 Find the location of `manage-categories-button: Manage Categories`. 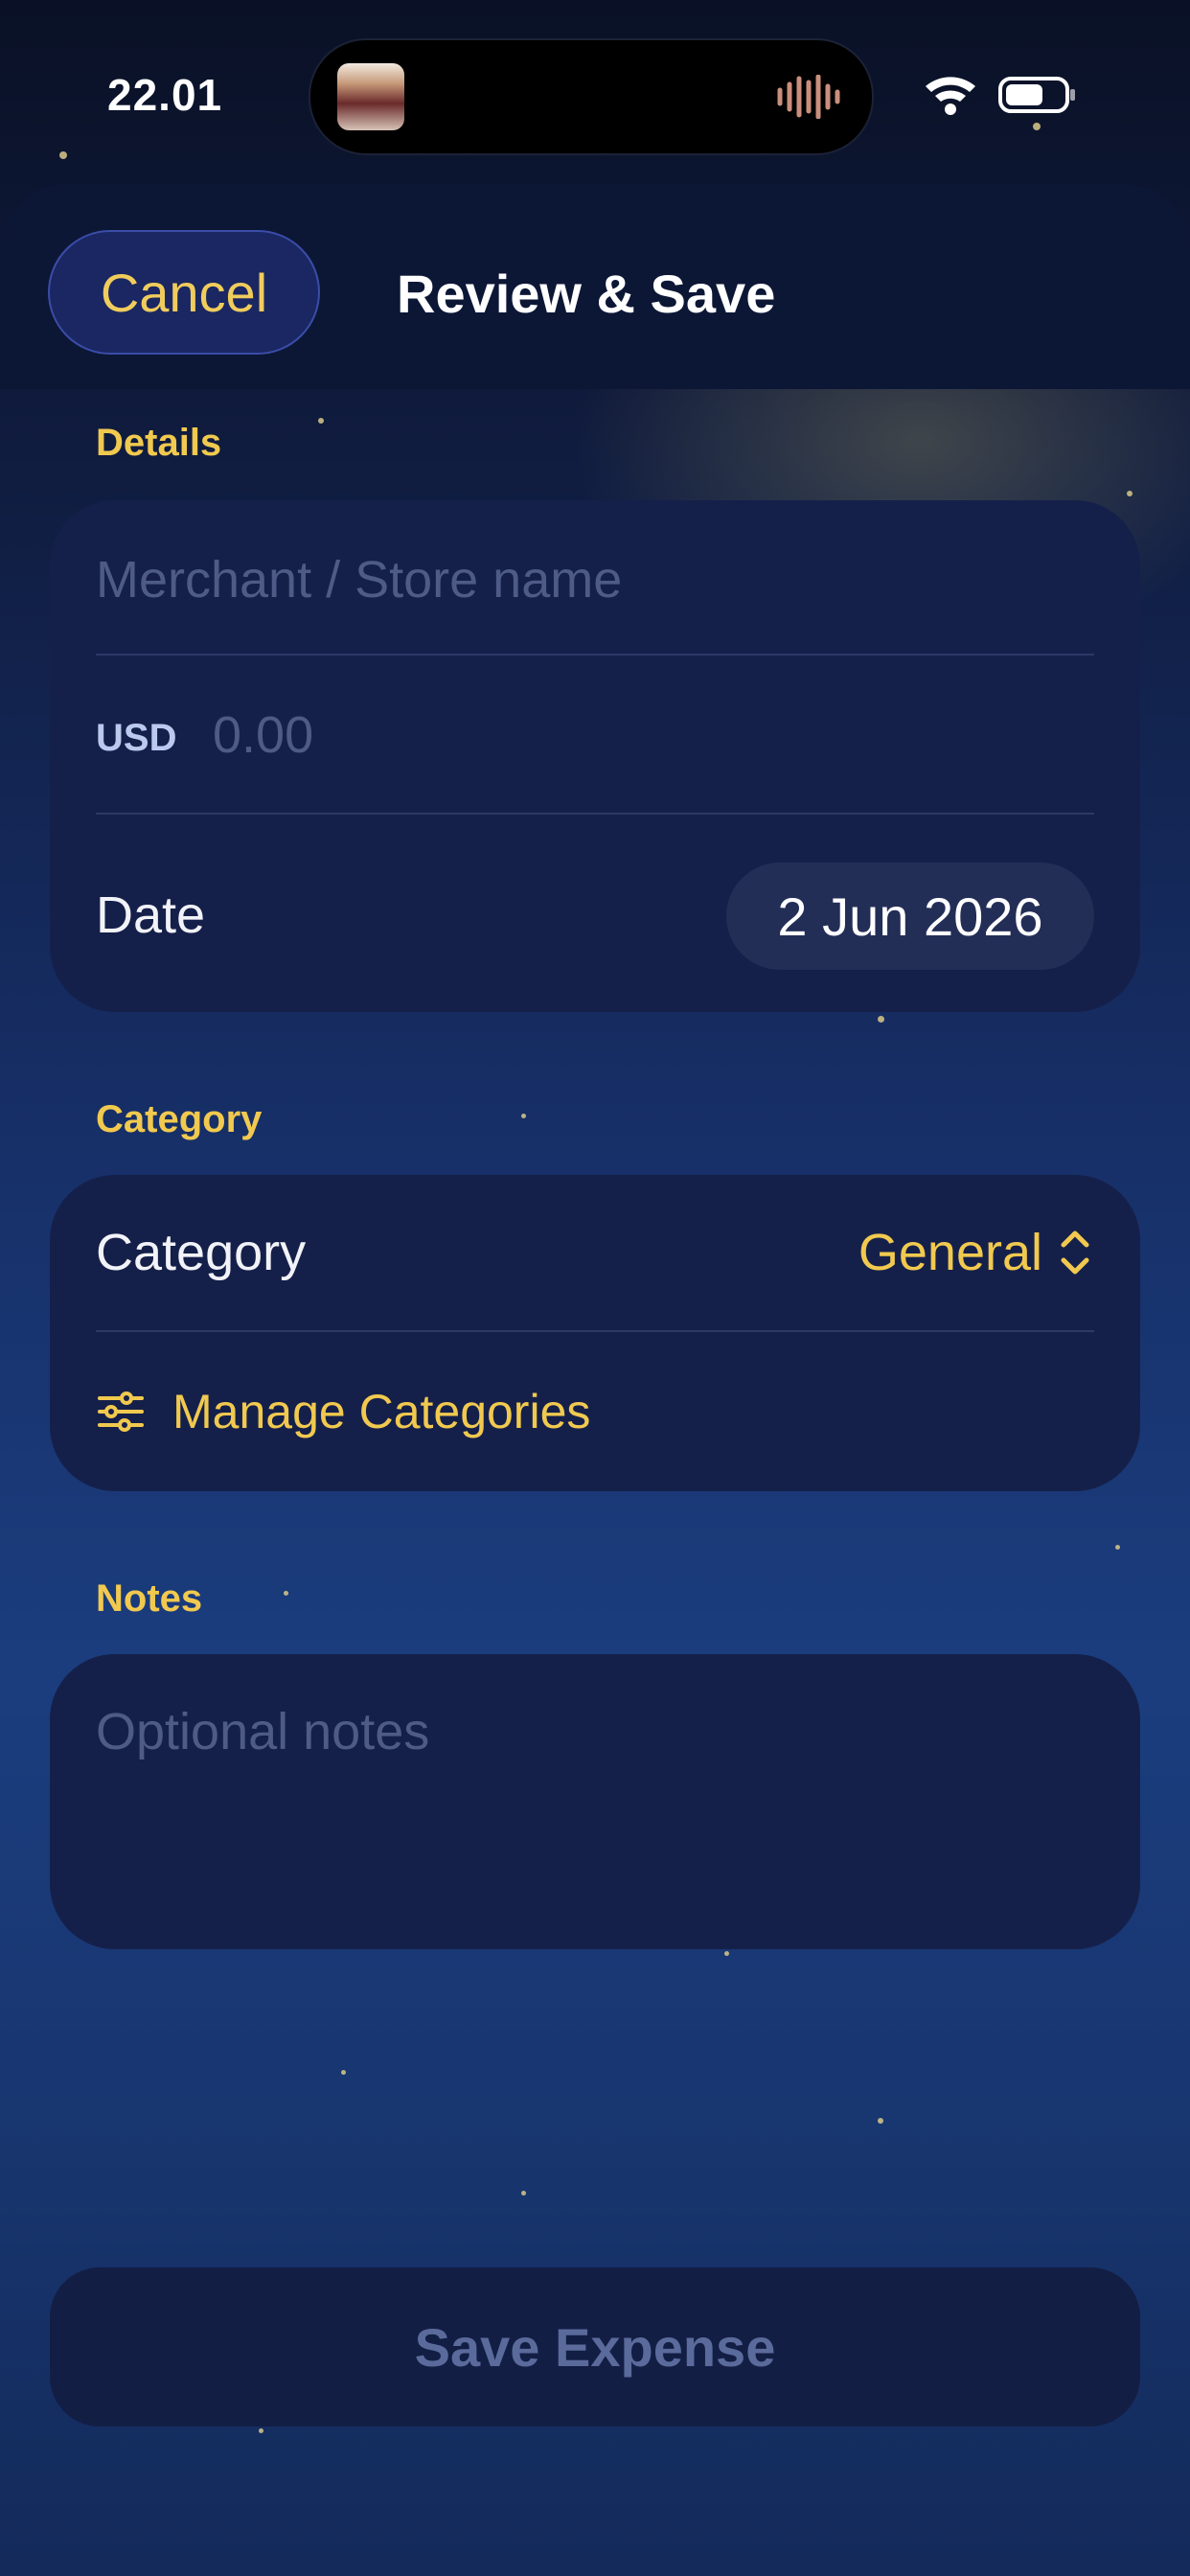

manage-categories-button: Manage Categories is located at coordinates (344, 1411).